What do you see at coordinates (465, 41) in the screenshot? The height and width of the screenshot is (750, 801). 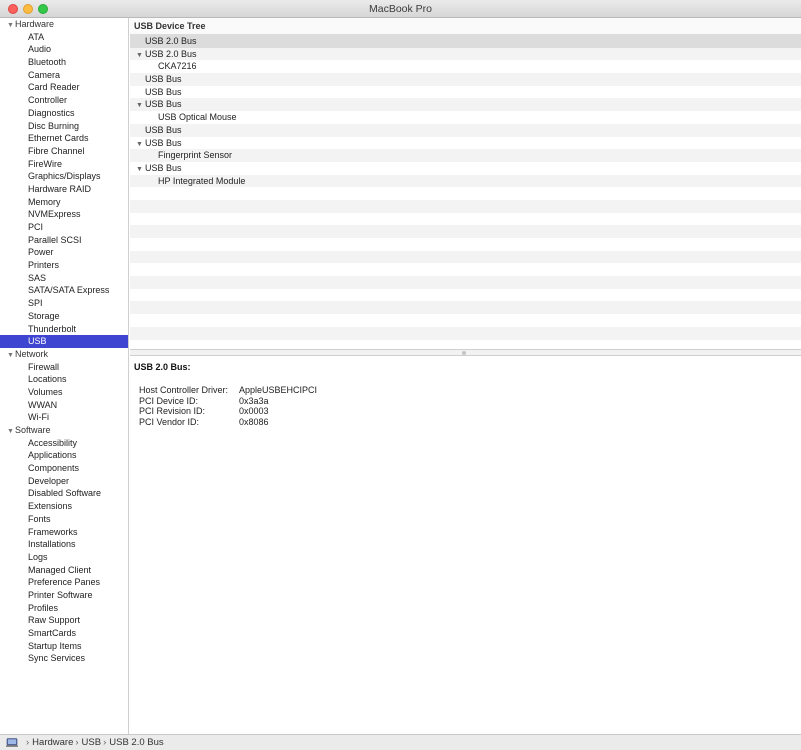 I see `tree-row: USB 2.0 Bus` at bounding box center [465, 41].